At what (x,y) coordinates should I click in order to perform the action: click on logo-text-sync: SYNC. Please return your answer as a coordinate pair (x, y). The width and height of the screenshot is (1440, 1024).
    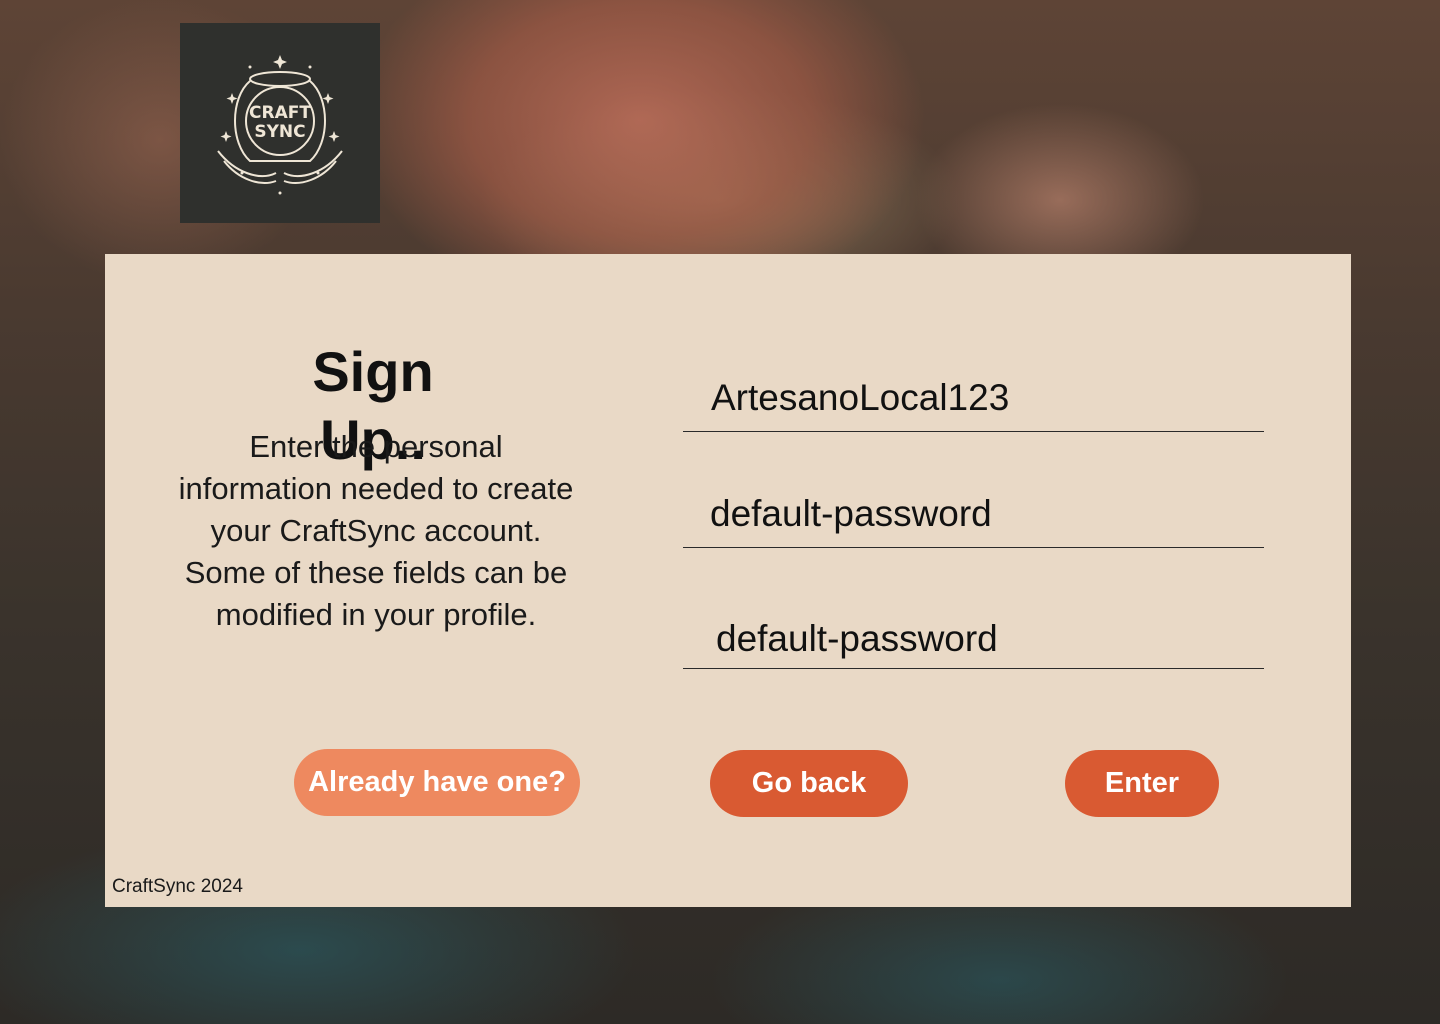
    Looking at the image, I should click on (279, 132).